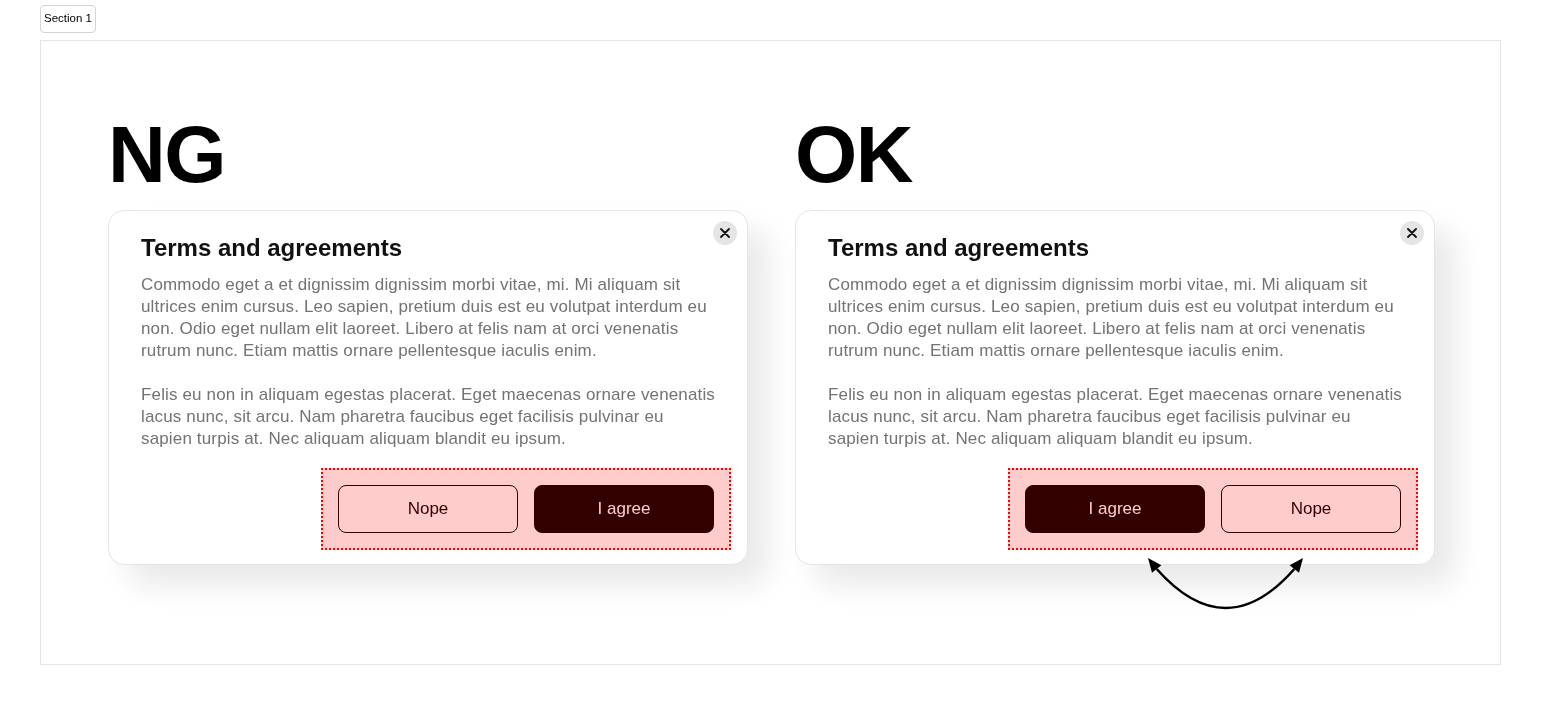  I want to click on panel-heading: OK, so click(853, 155).